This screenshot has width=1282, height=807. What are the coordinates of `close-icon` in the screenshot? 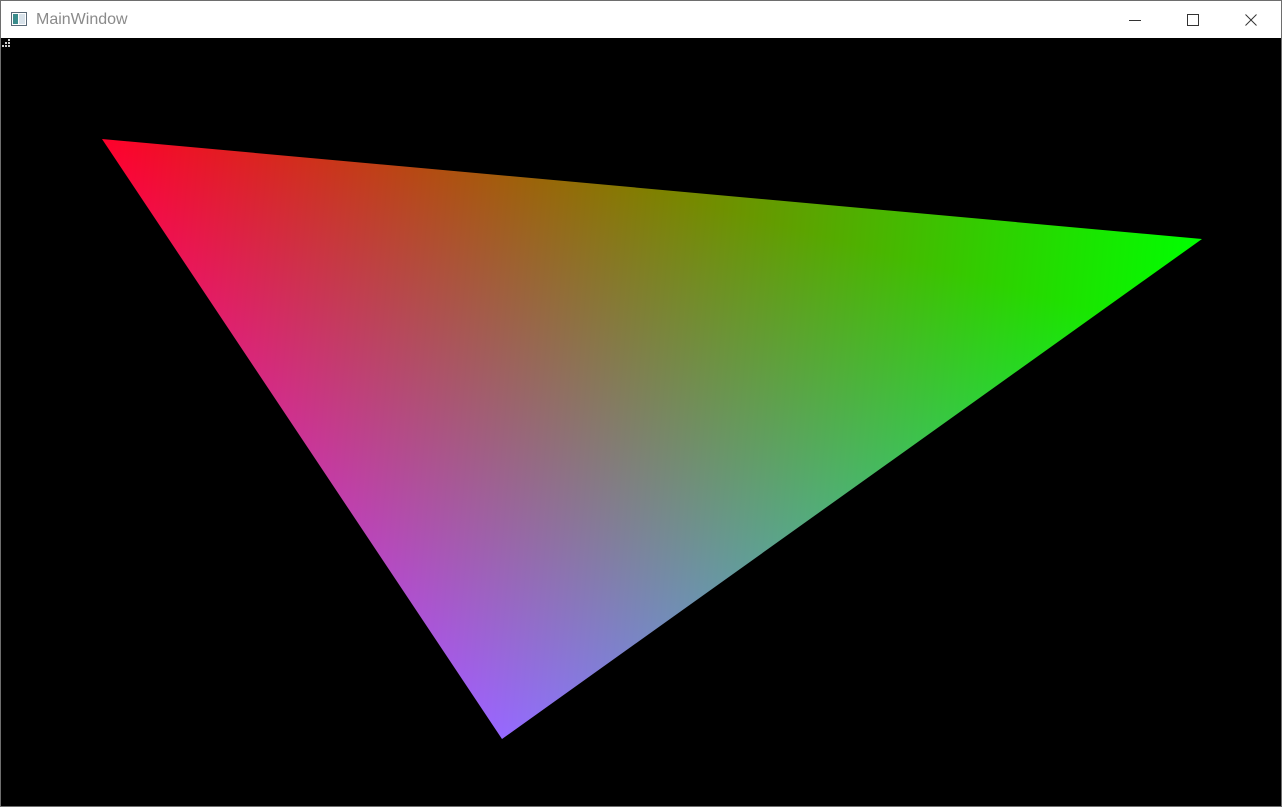 It's located at (1251, 19).